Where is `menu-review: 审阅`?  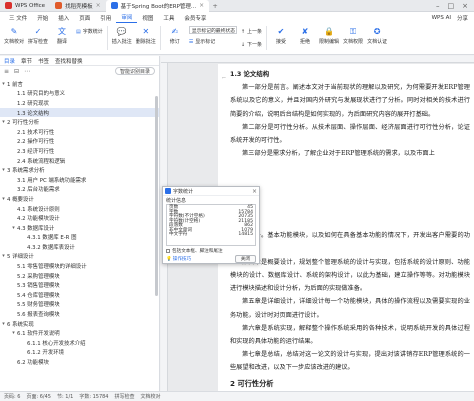 menu-review: 审阅 is located at coordinates (127, 17).